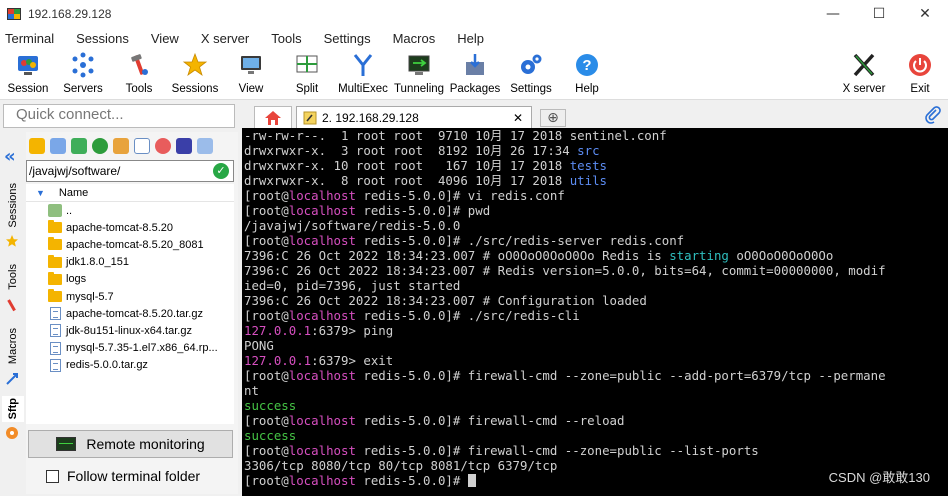 This screenshot has height=496, width=948. What do you see at coordinates (414, 117) in the screenshot?
I see `session-tab: 2. 192.168.29.128 ✕` at bounding box center [414, 117].